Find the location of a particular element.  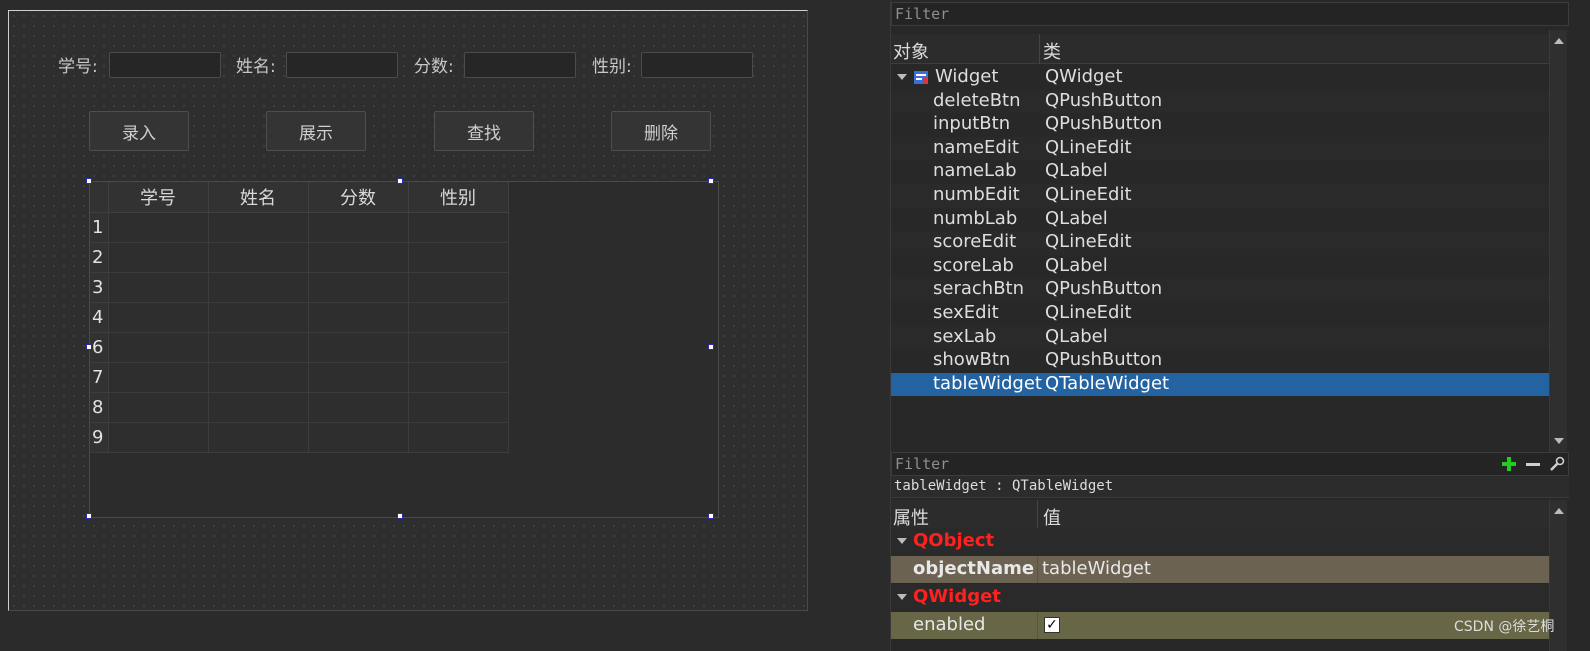

table-row: 7 is located at coordinates (299, 377).